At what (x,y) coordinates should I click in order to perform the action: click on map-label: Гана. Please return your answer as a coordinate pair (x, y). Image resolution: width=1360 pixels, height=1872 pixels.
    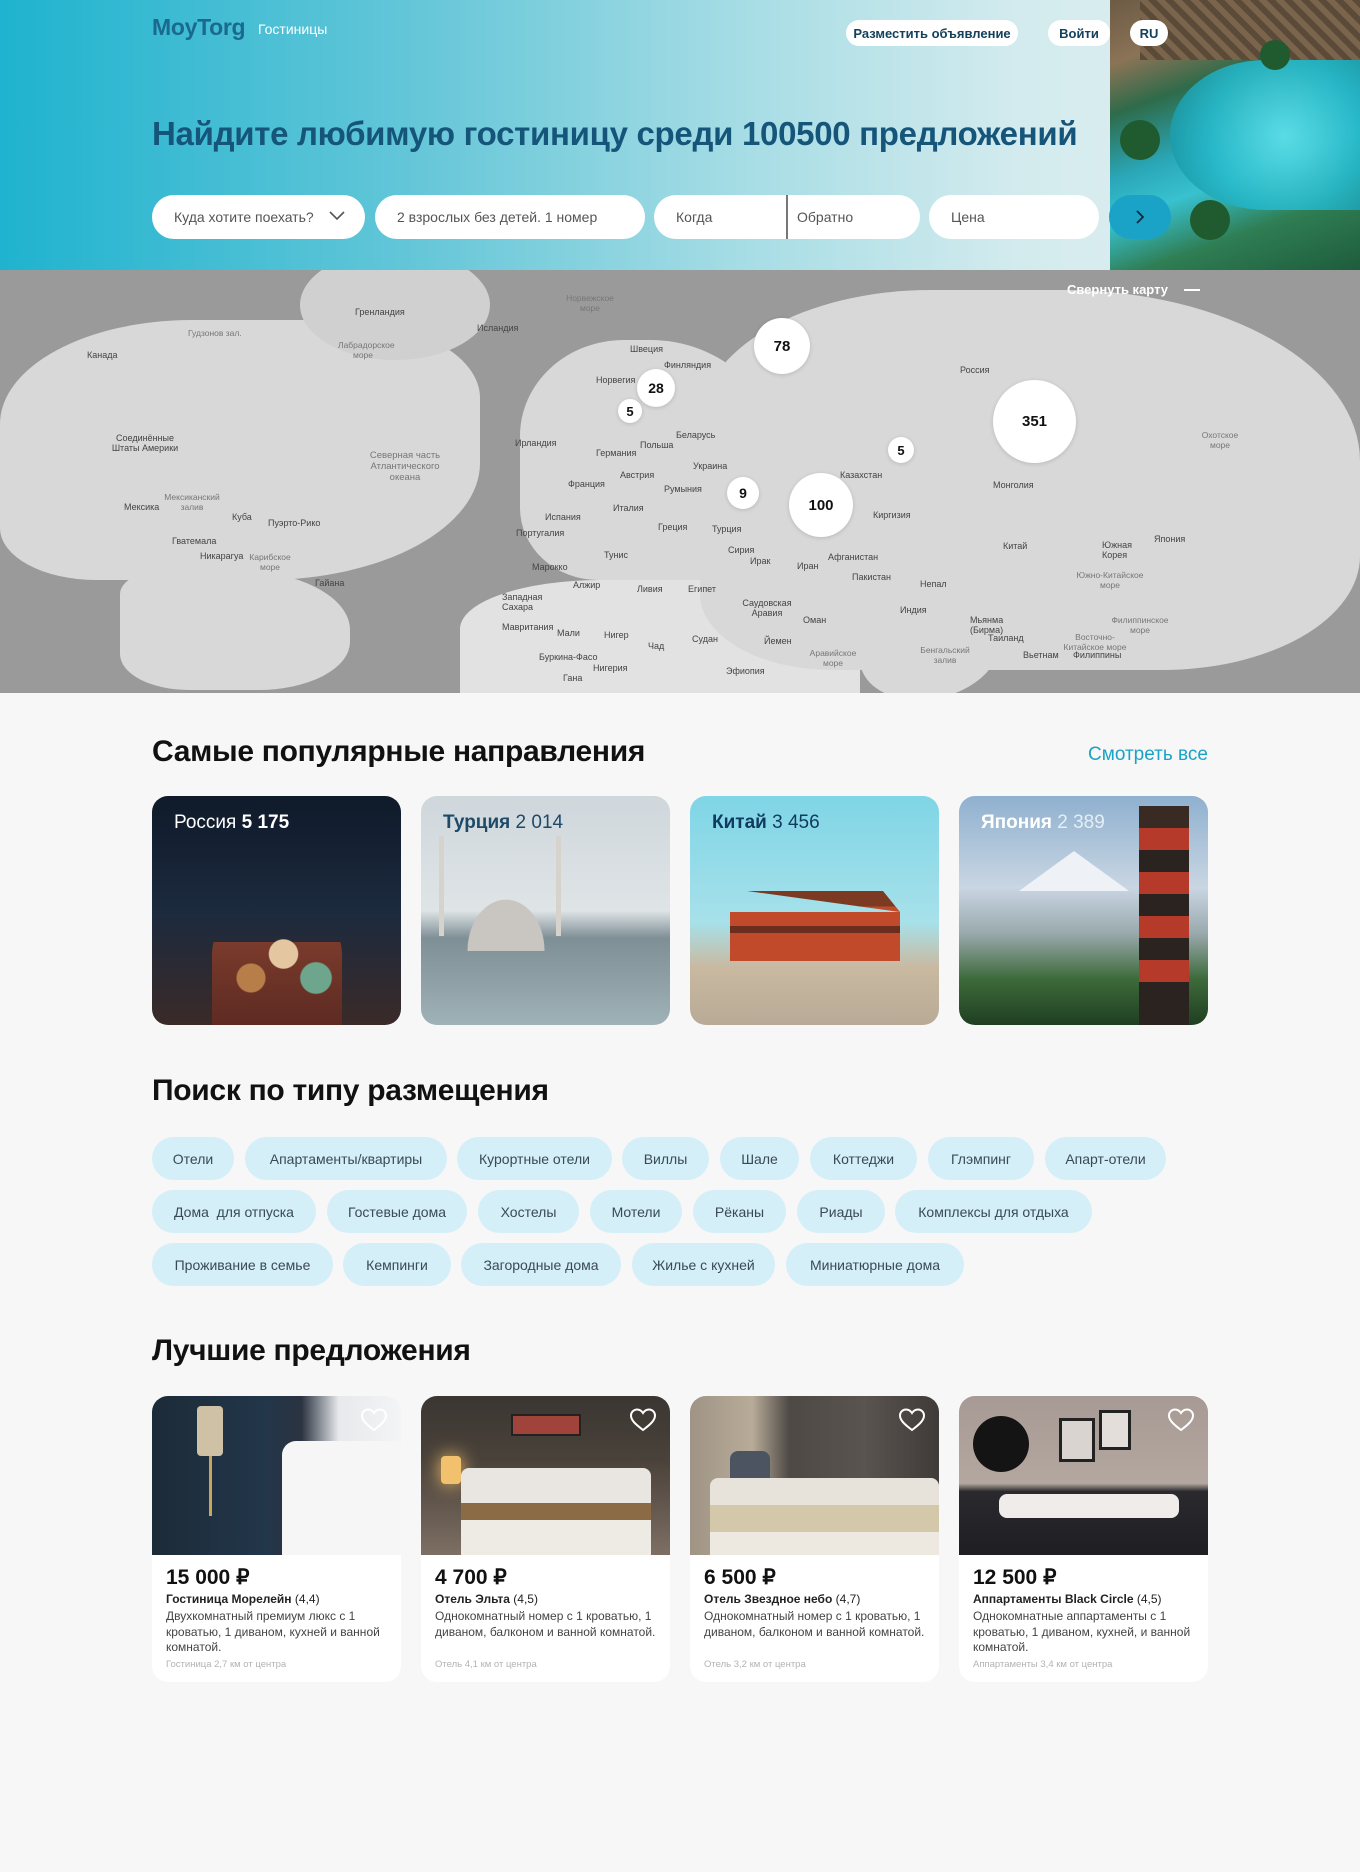
    Looking at the image, I should click on (573, 678).